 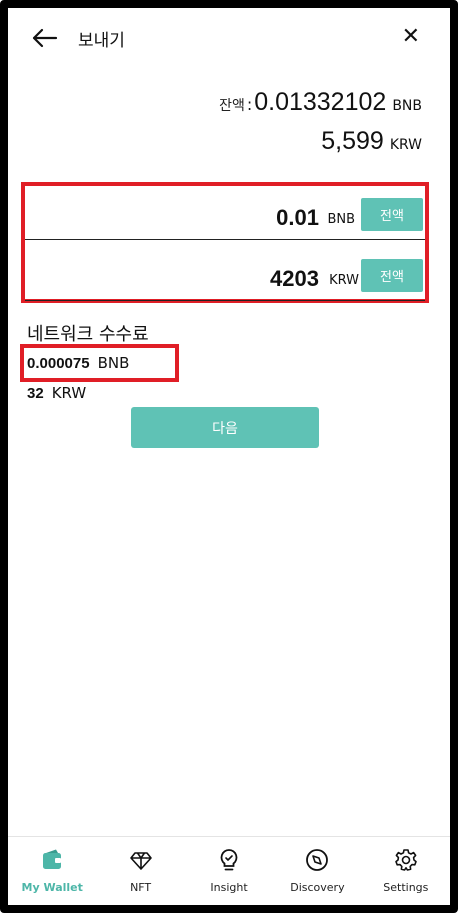 I want to click on coin-amount-value: 0.01, so click(x=297, y=218).